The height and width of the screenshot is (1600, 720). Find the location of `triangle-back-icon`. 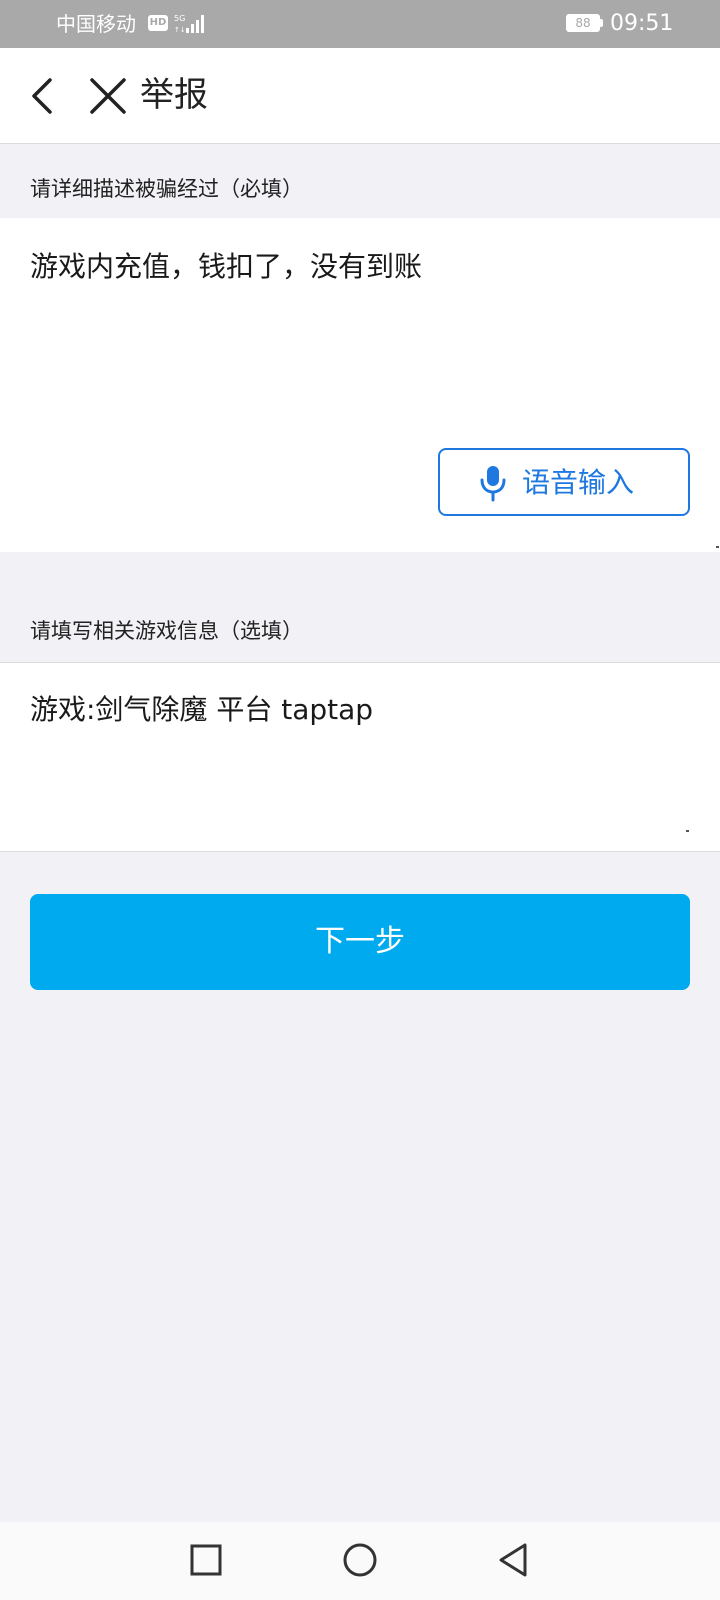

triangle-back-icon is located at coordinates (514, 1560).